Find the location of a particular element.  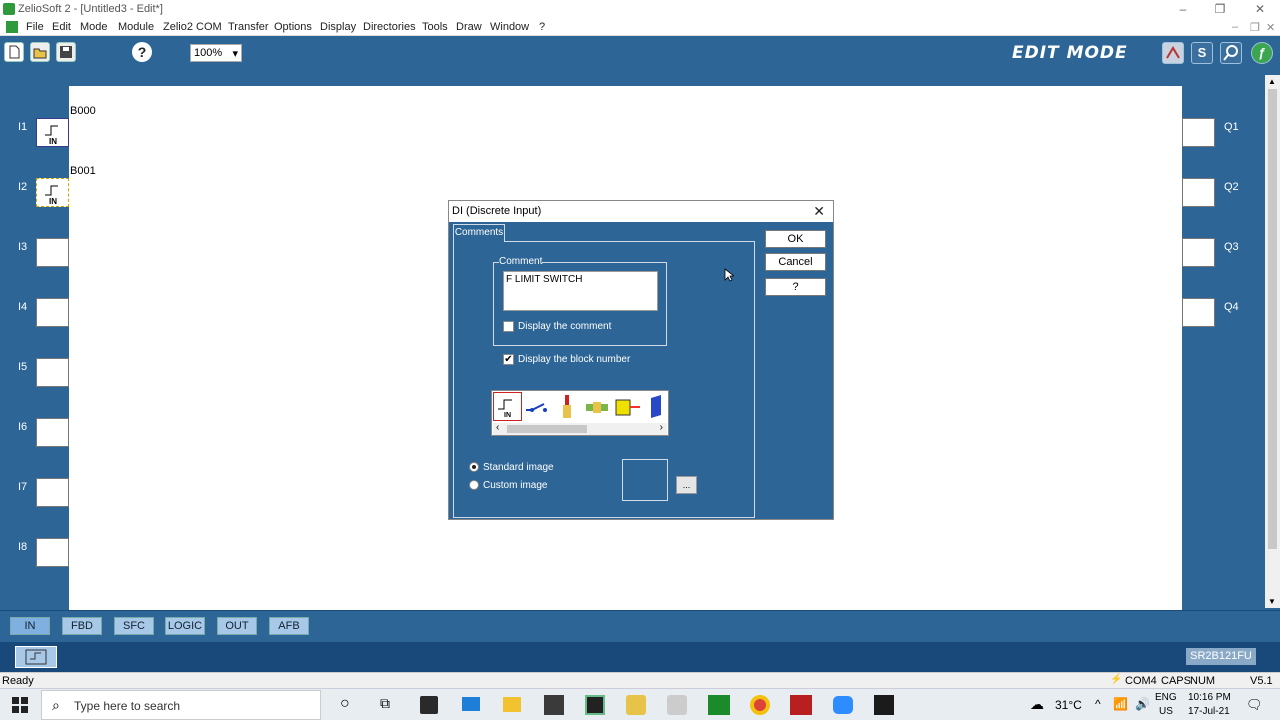

gallery-scroll-thumb is located at coordinates (547, 429).